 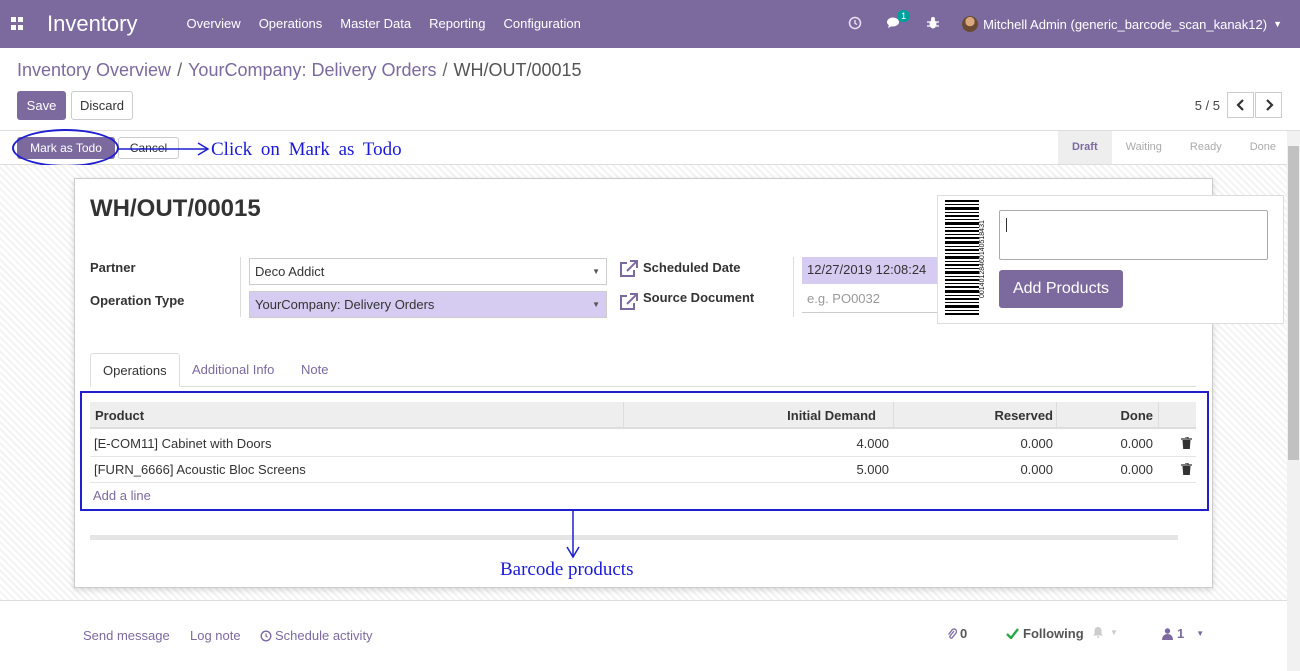 I want to click on chevron-left-icon, so click(x=1239, y=105).